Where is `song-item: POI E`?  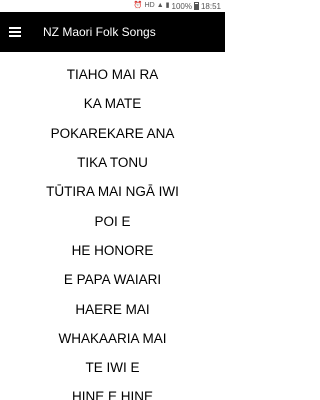 song-item: POI E is located at coordinates (112, 220).